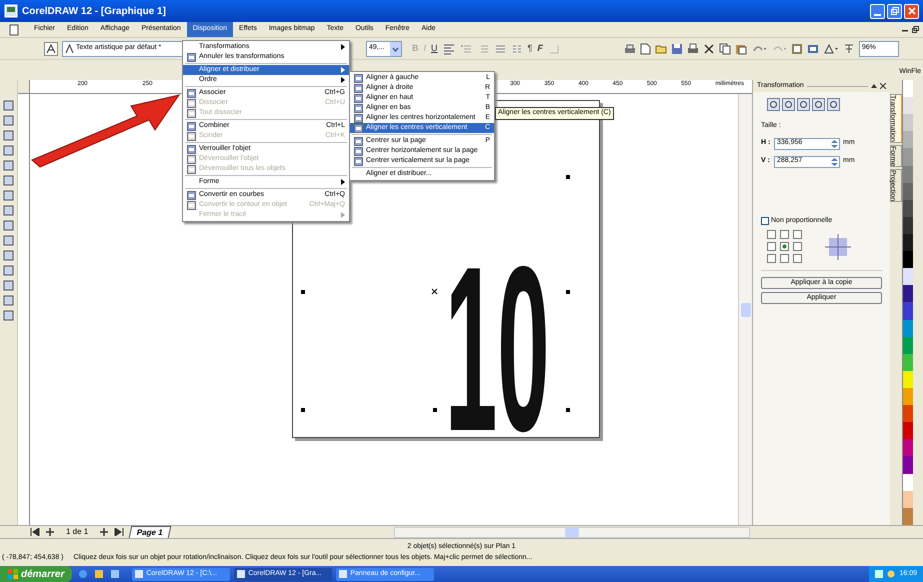 Image resolution: width=923 pixels, height=582 pixels. Describe the element at coordinates (724, 48) in the screenshot. I see `copy-icon` at that location.